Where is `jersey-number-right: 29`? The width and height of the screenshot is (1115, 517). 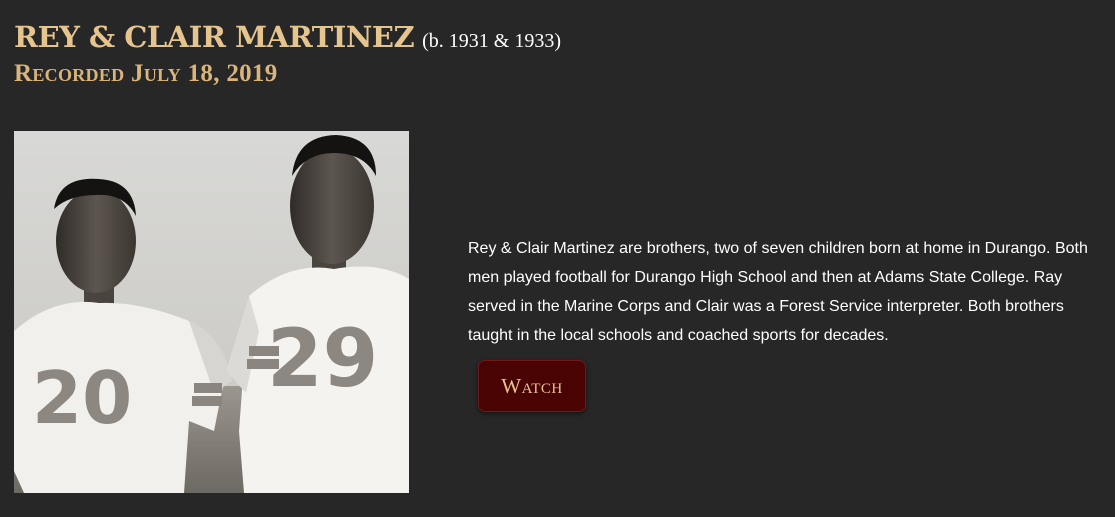 jersey-number-right: 29 is located at coordinates (322, 358).